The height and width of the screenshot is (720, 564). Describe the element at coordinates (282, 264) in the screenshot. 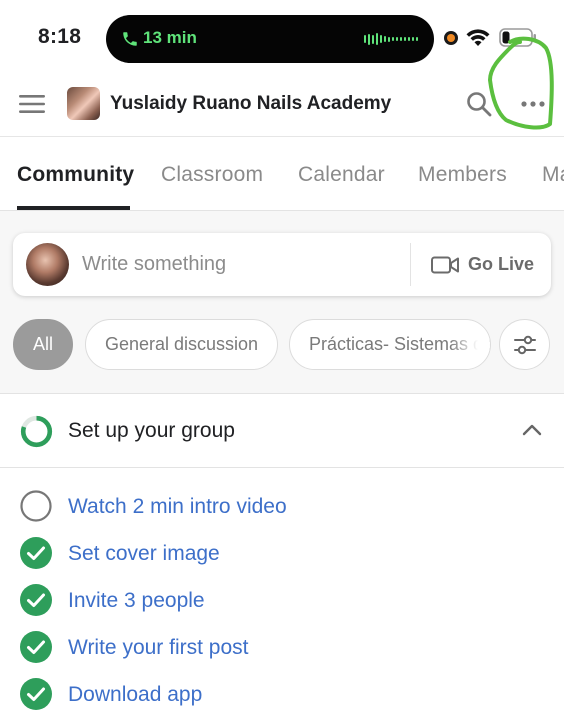

I see `post-composer: Write something Go Live` at that location.